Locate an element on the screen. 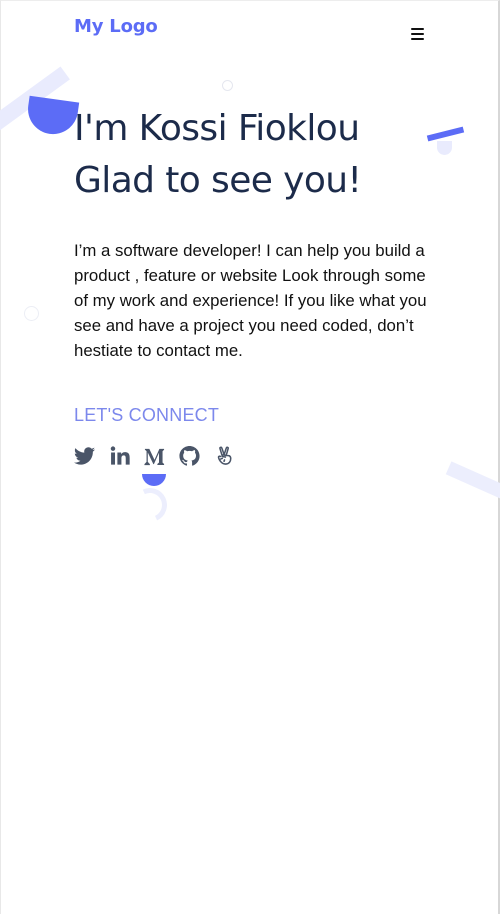  connect-label: LET'S CONNECT is located at coordinates (147, 415).